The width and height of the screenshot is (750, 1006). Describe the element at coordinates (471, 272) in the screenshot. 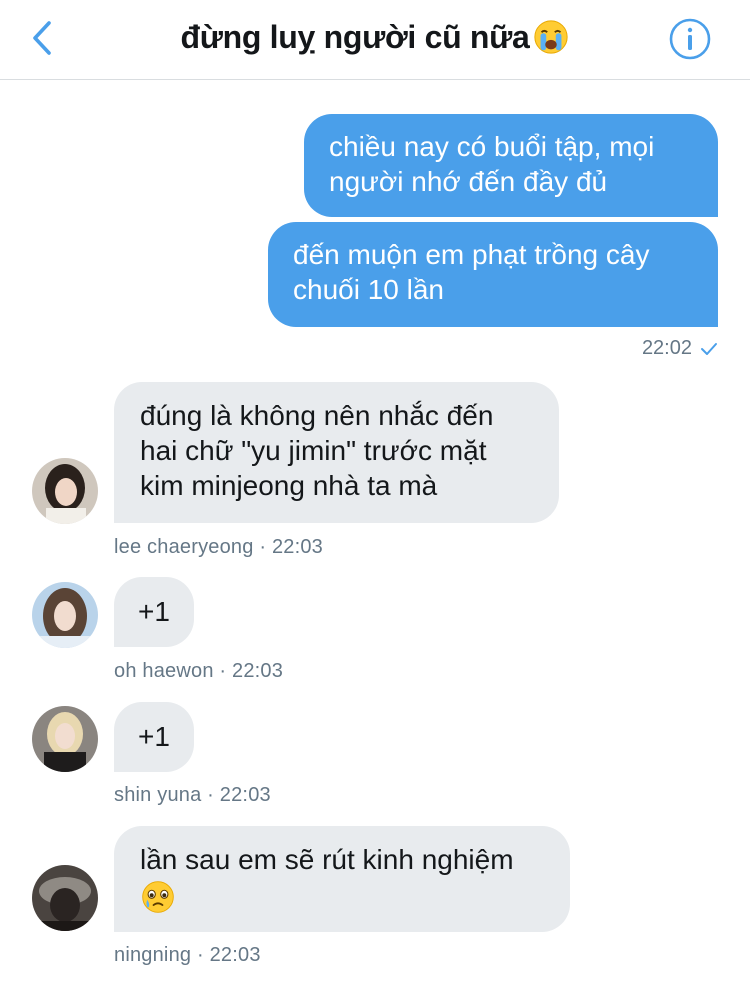

I see `message-text: đến muộn em phạt trồng cây chuối 10 lần` at that location.